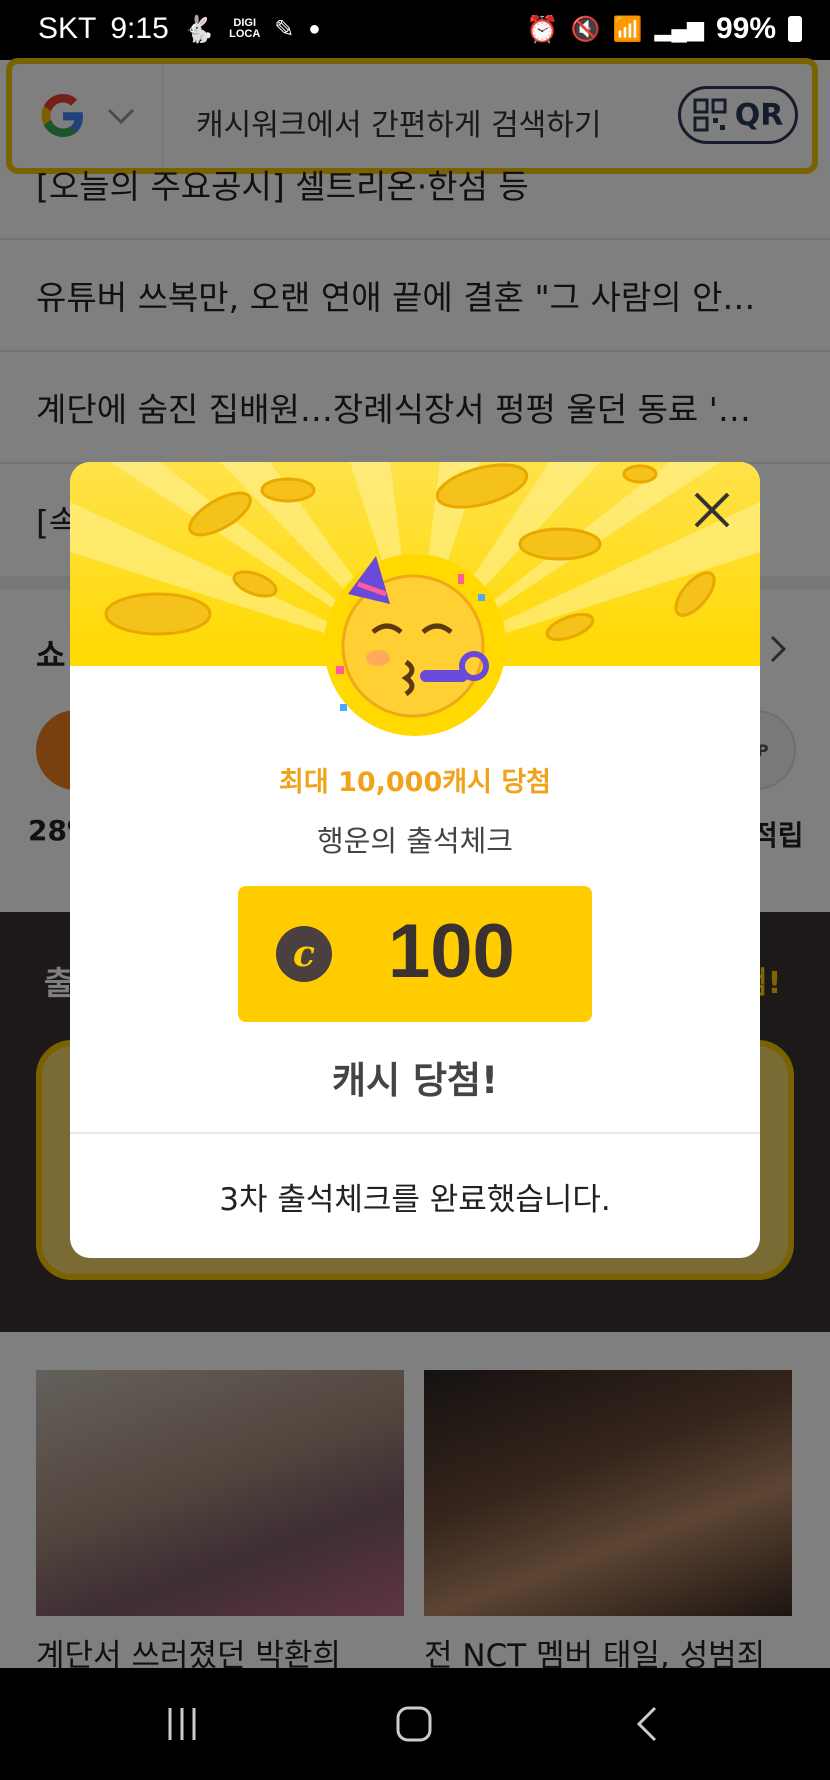 This screenshot has width=830, height=1780. I want to click on reward-amount: 100, so click(451, 951).